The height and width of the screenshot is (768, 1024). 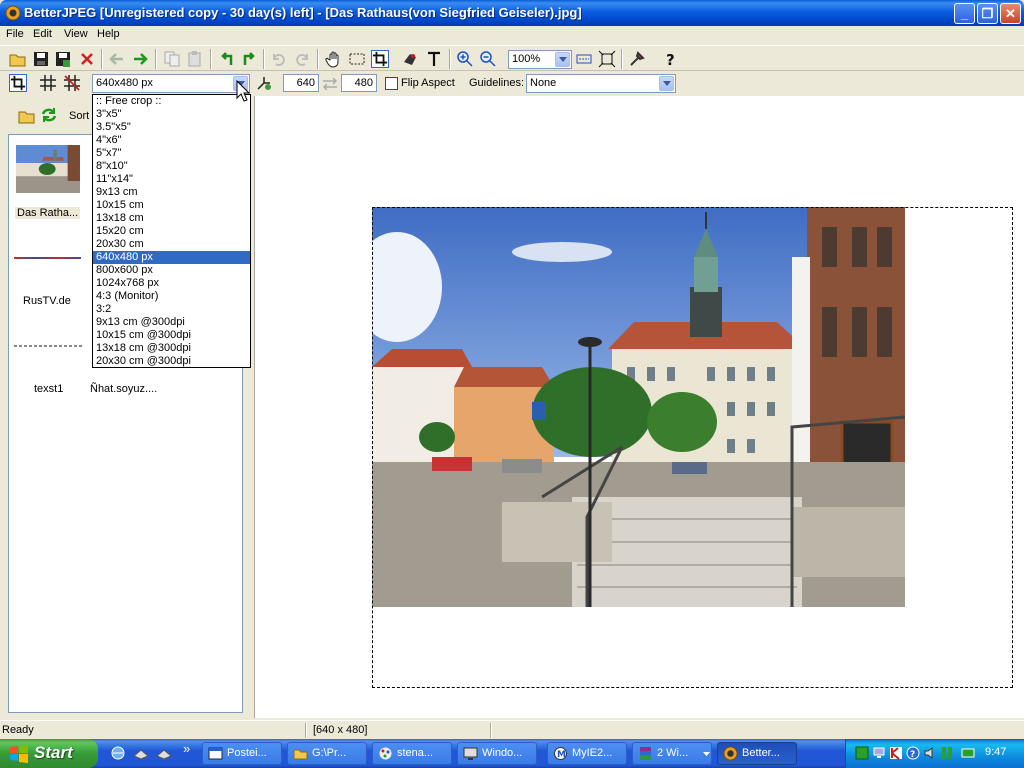 What do you see at coordinates (637, 59) in the screenshot?
I see `tools-icon` at bounding box center [637, 59].